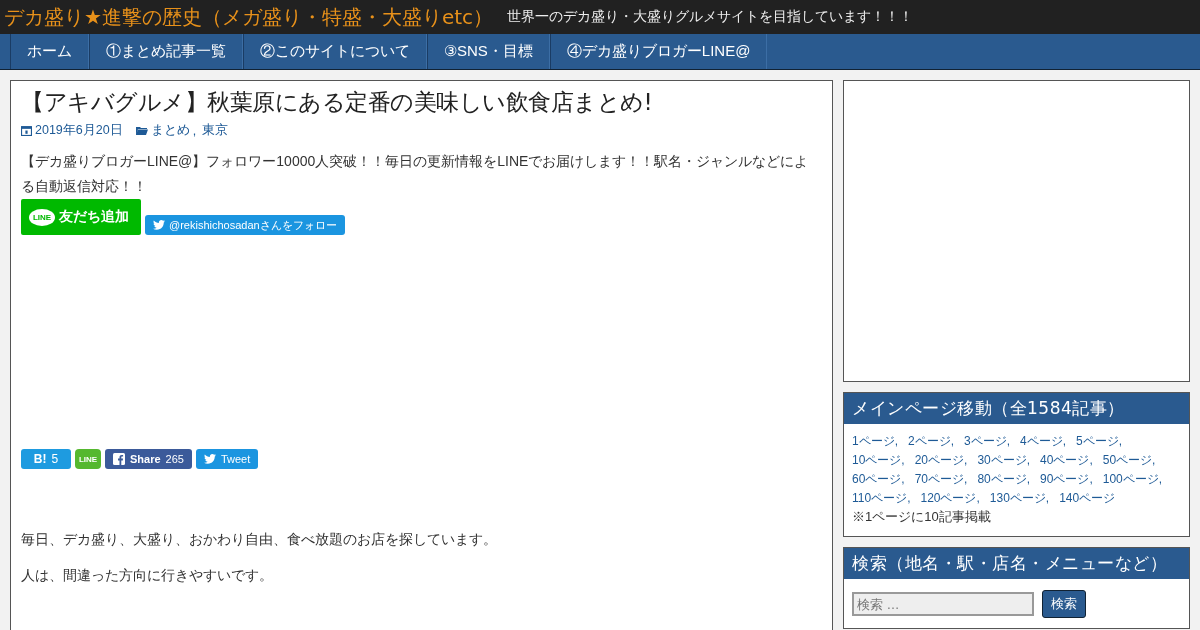 The height and width of the screenshot is (630, 1200). What do you see at coordinates (335, 51) in the screenshot?
I see `nav-item: ②このサイトについて` at bounding box center [335, 51].